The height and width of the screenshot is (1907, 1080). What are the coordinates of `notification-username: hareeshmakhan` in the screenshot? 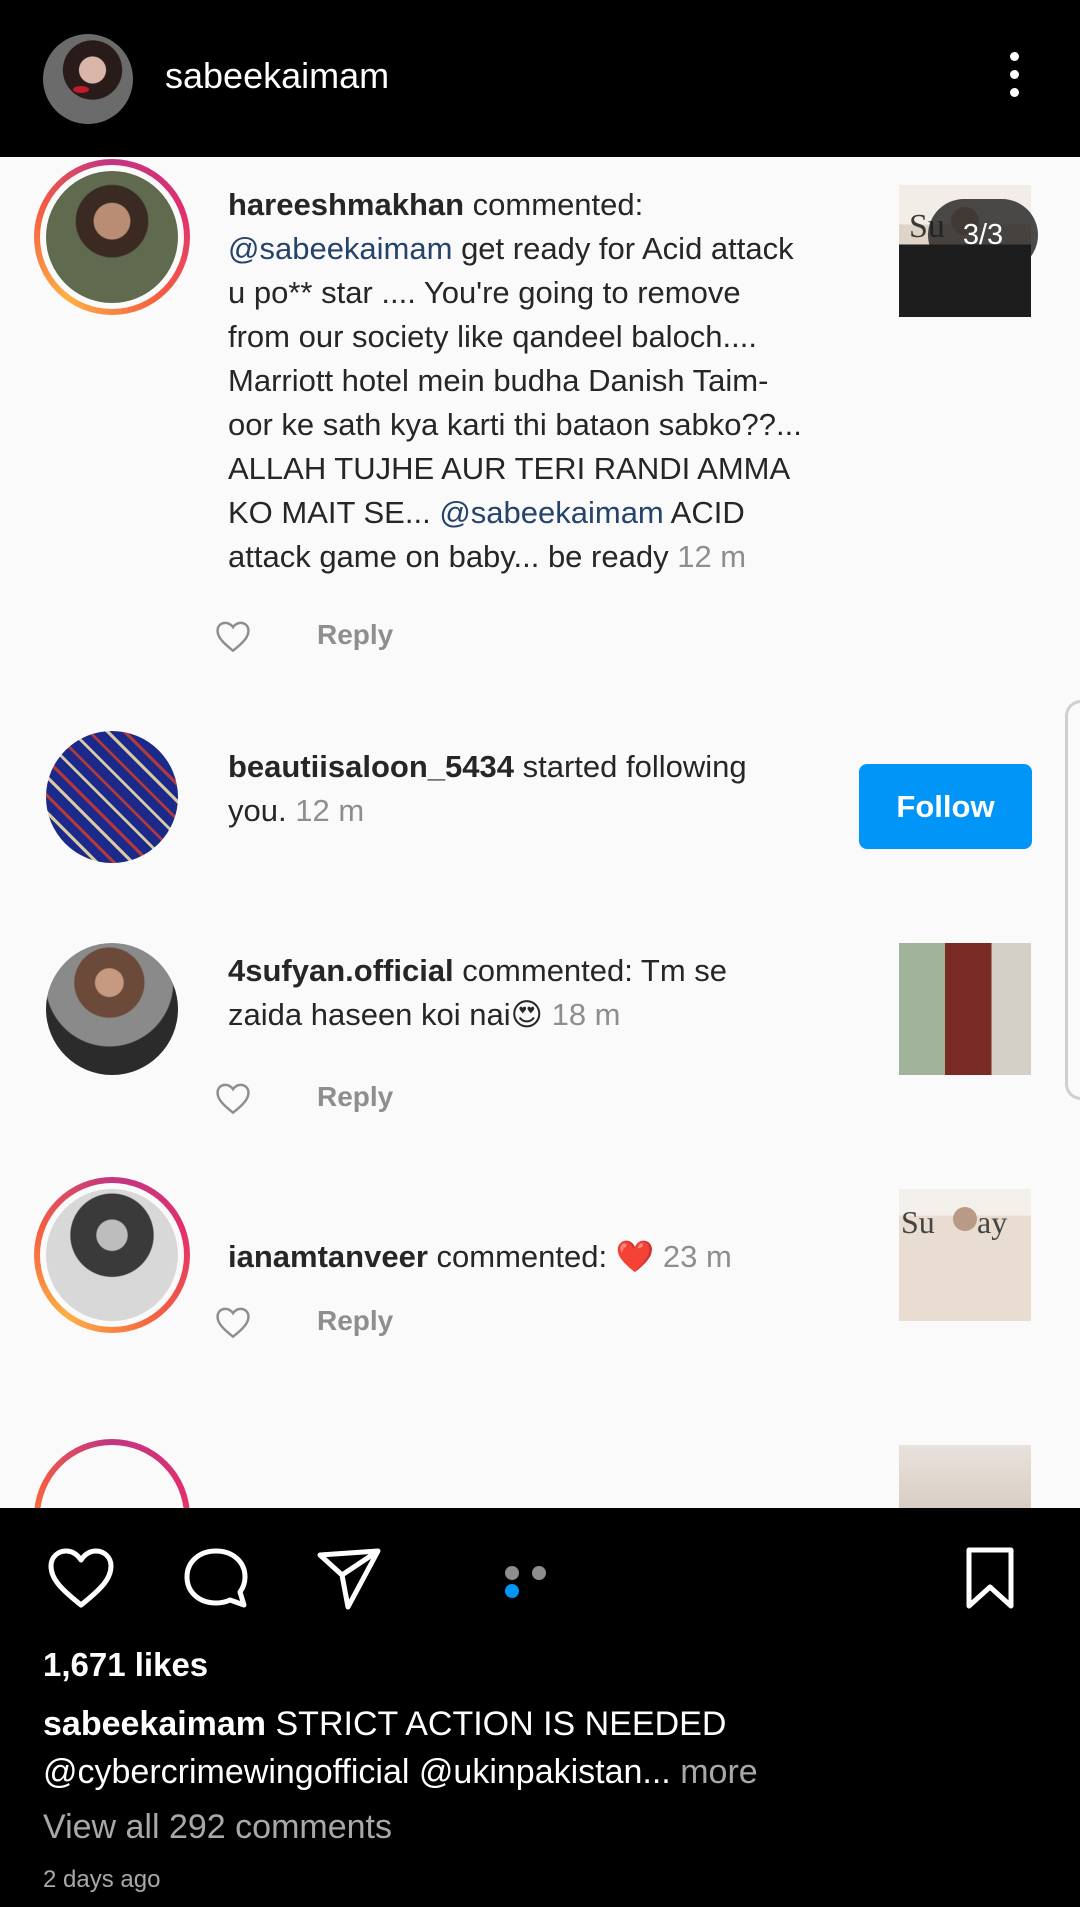 It's located at (346, 204).